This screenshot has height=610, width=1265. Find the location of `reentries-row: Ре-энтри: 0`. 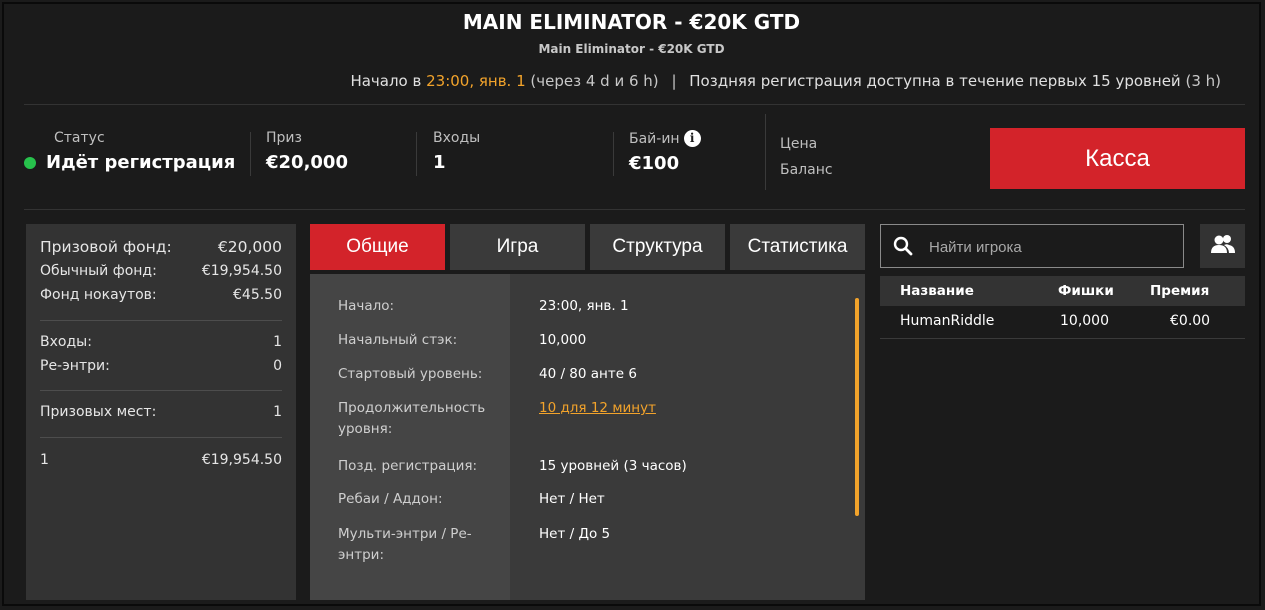

reentries-row: Ре-энтри: 0 is located at coordinates (161, 366).